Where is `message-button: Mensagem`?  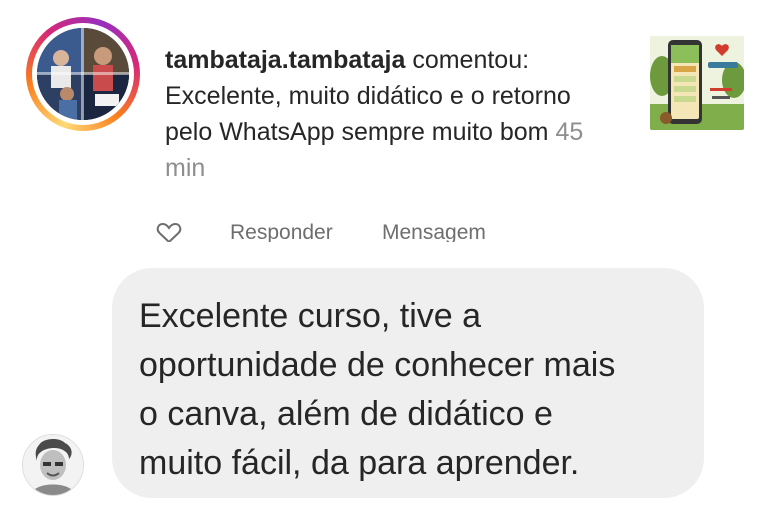
message-button: Mensagem is located at coordinates (434, 231).